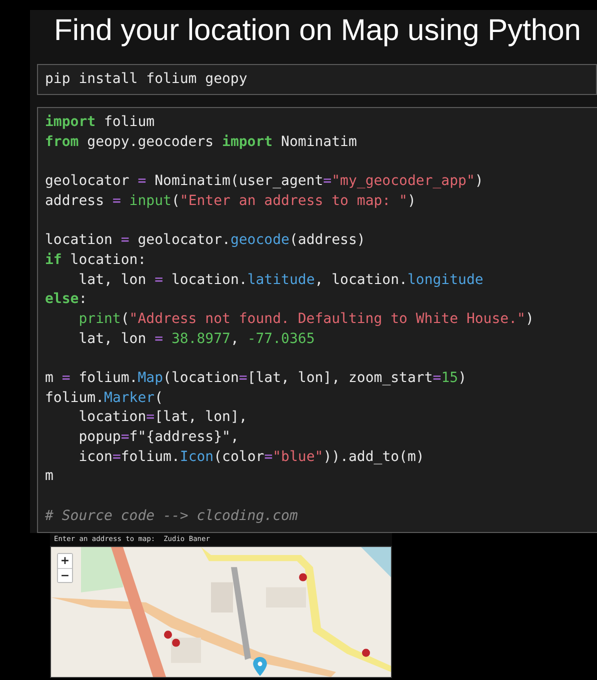 The image size is (597, 680). I want to click on code-line: icon=folium.Icon(color="blue")).add_to(m), so click(252, 457).